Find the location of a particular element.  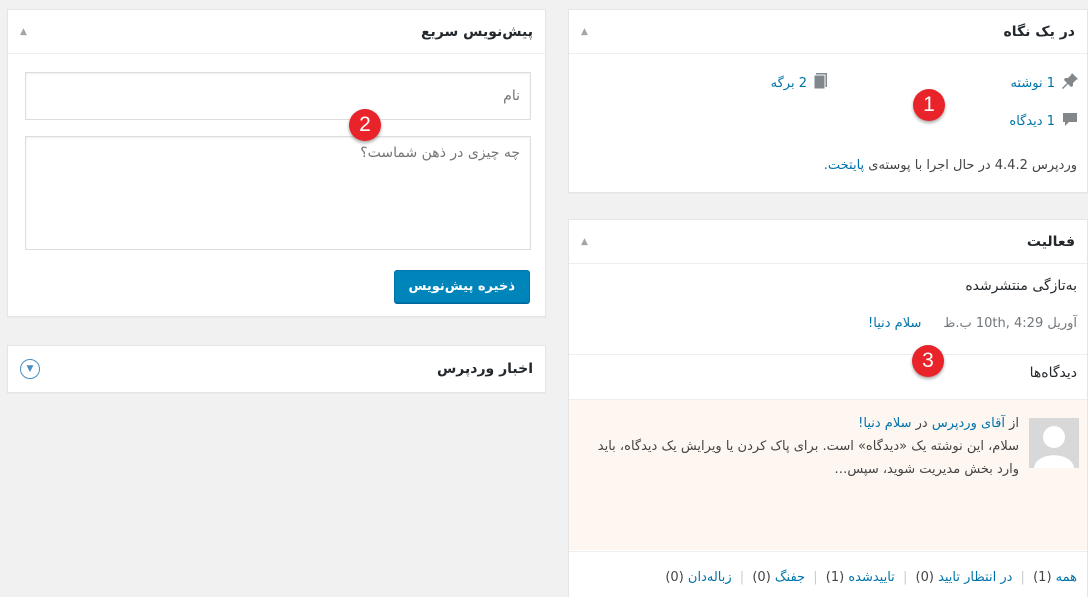

annotation-marker-2: 2 is located at coordinates (365, 125).